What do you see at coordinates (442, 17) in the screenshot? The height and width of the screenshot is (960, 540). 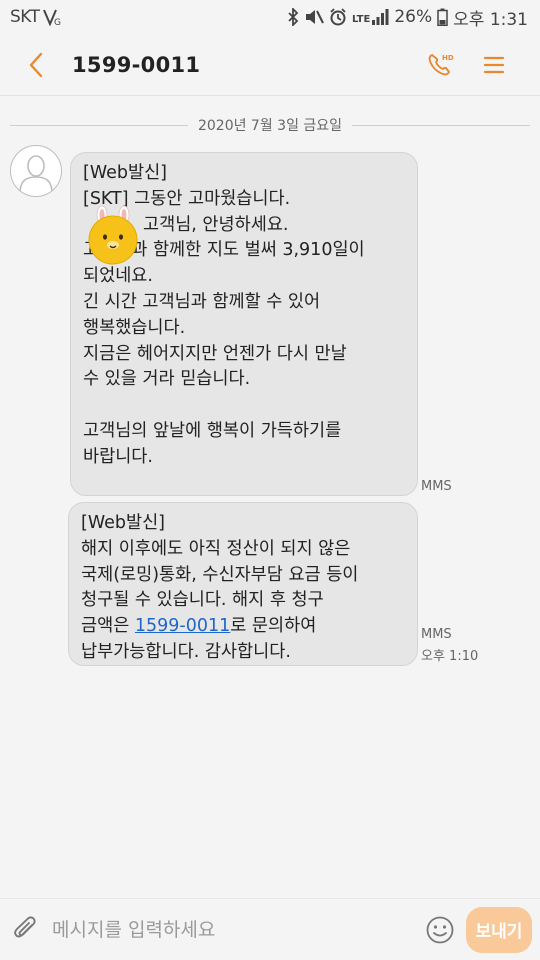 I see `battery-icon` at bounding box center [442, 17].